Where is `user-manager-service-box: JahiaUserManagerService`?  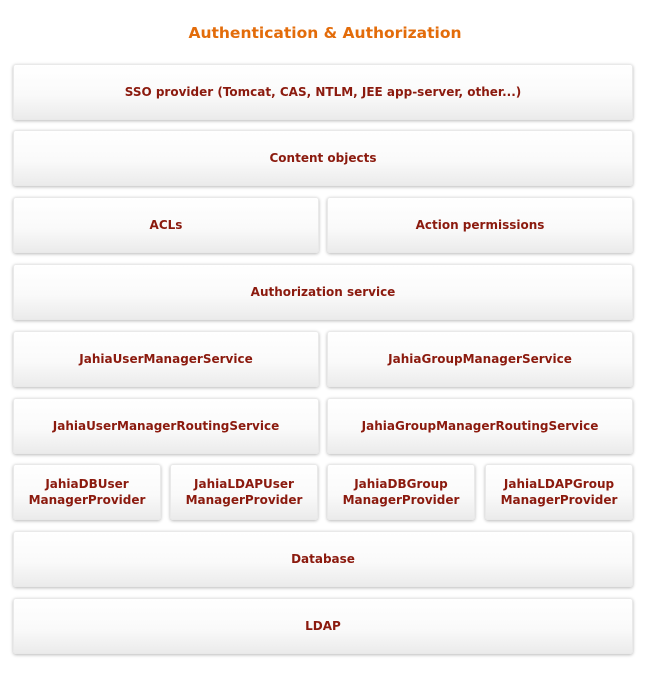
user-manager-service-box: JahiaUserManagerService is located at coordinates (166, 359).